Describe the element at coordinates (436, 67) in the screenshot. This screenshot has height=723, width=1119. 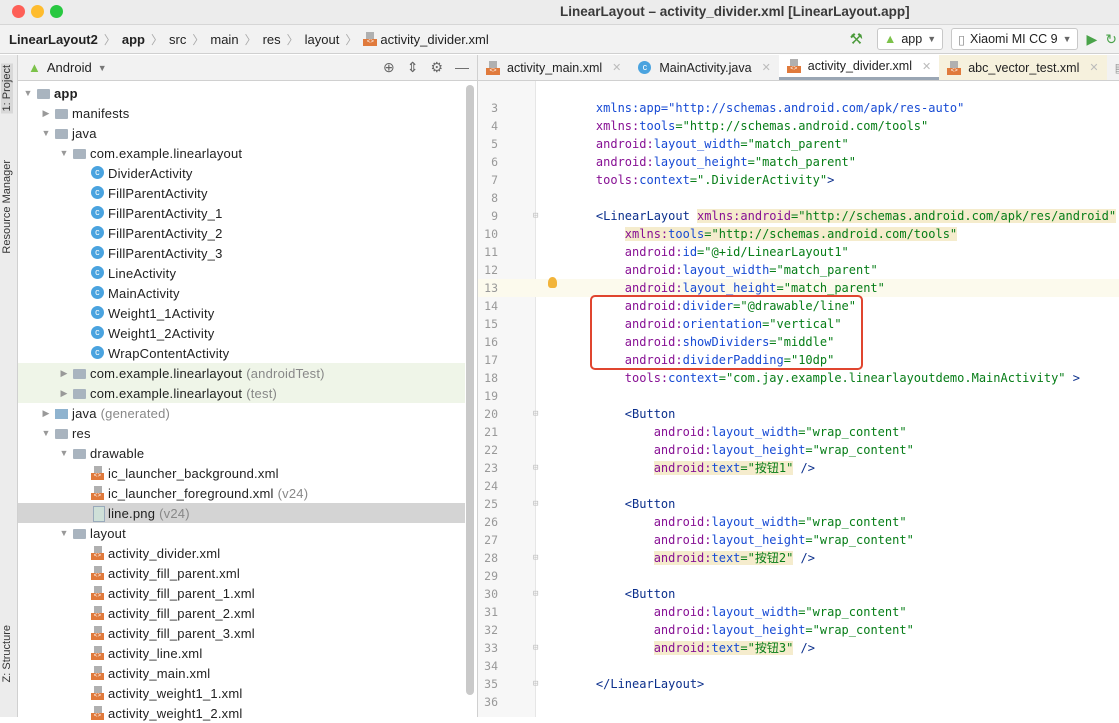
I see `gear-icon: ⚙` at that location.